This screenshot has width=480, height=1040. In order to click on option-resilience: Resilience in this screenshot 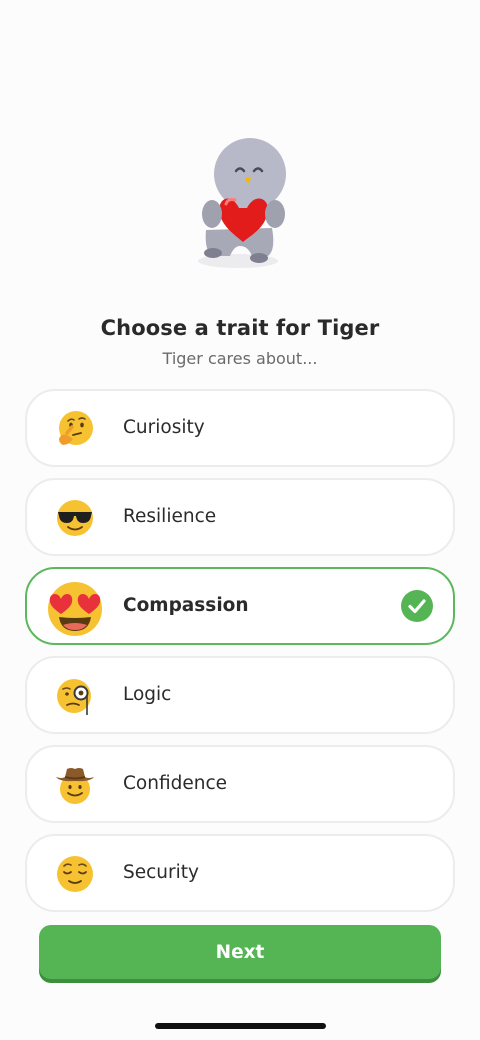, I will do `click(240, 517)`.